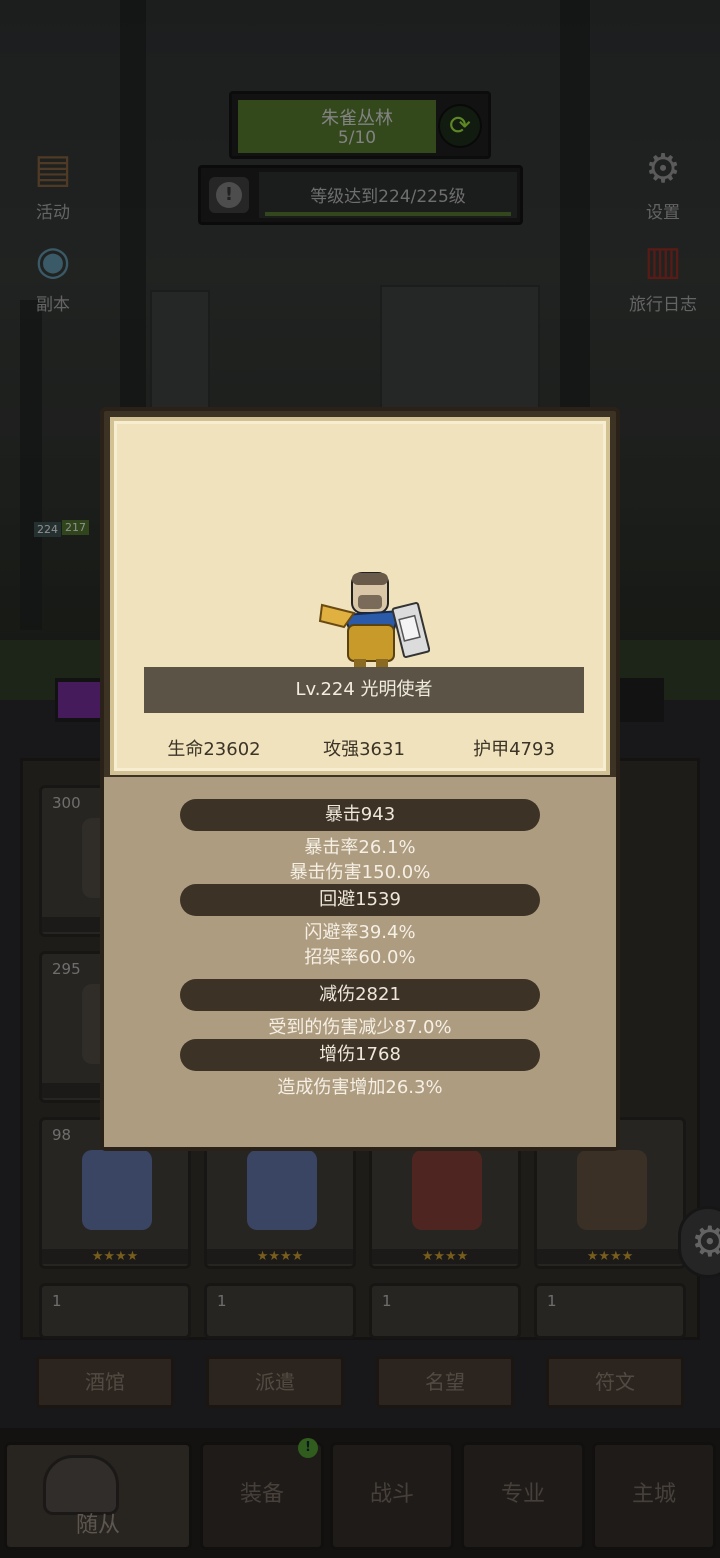 The width and height of the screenshot is (720, 1558). Describe the element at coordinates (360, 872) in the screenshot. I see `crit-damage: 暴击伤害150.0%` at that location.